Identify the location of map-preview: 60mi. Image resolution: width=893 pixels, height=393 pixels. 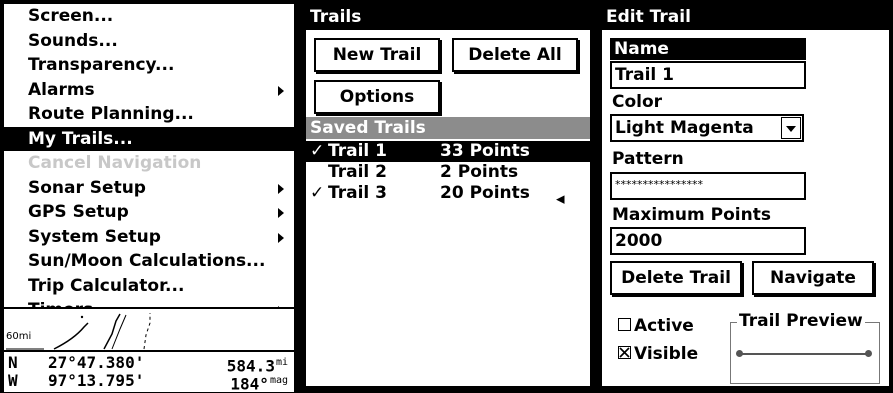
(149, 329).